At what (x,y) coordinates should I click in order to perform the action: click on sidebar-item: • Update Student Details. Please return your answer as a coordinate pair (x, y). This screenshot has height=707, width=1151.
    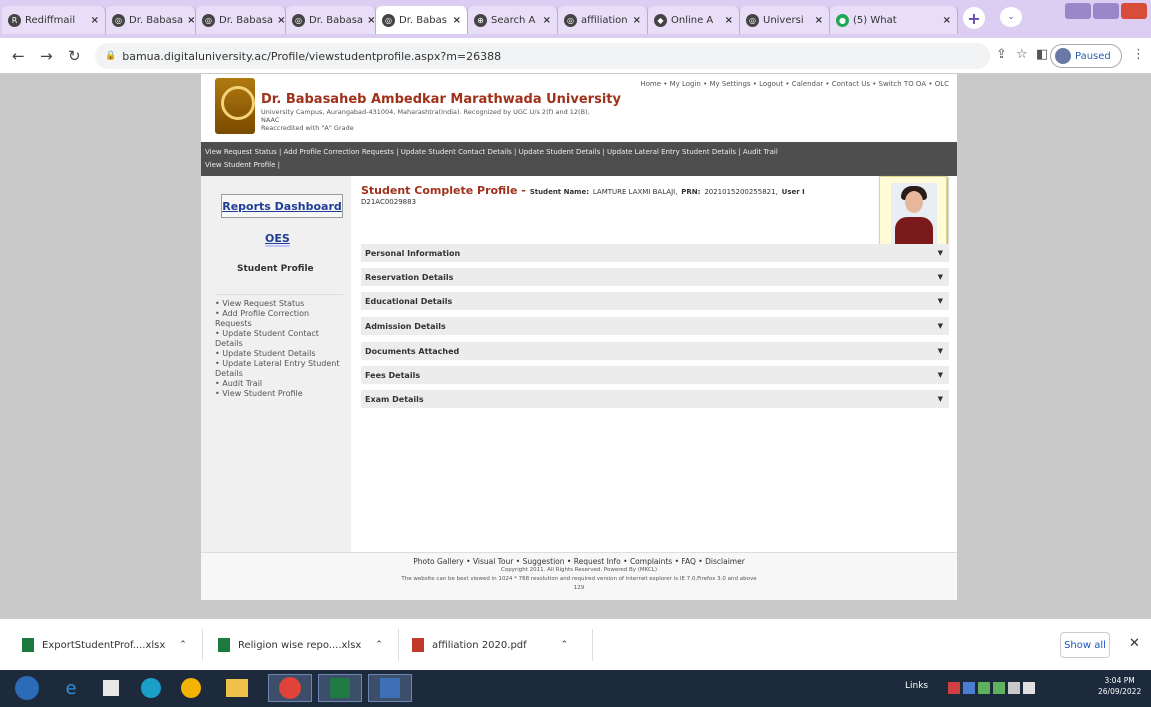
    Looking at the image, I should click on (279, 354).